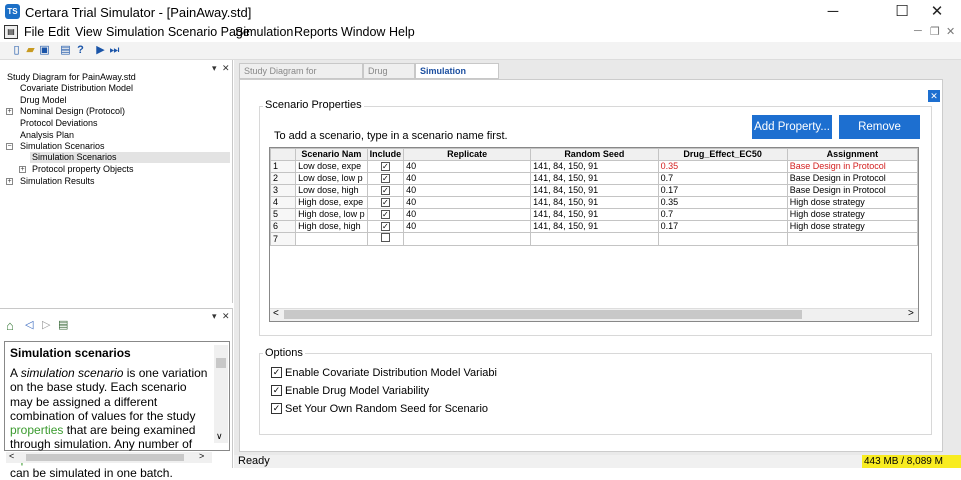 This screenshot has width=961, height=480. Describe the element at coordinates (80, 50) in the screenshot. I see `help-icon: ?` at that location.